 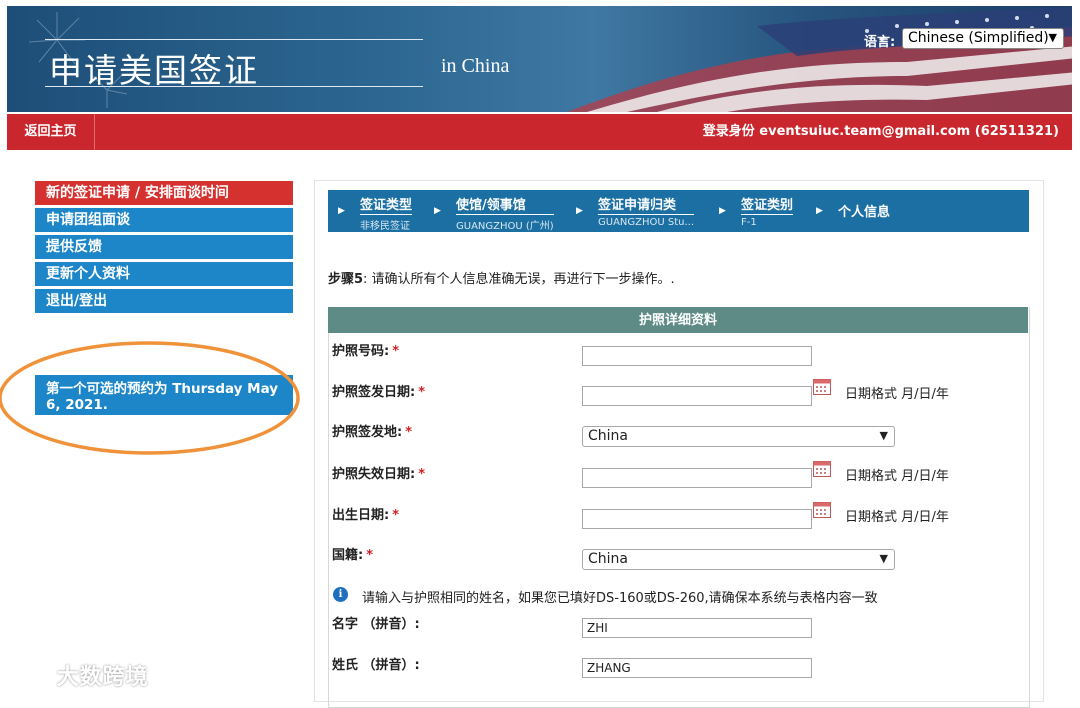 I want to click on step-visa-type: ▶ 签证类型 非移民签证, so click(x=375, y=213).